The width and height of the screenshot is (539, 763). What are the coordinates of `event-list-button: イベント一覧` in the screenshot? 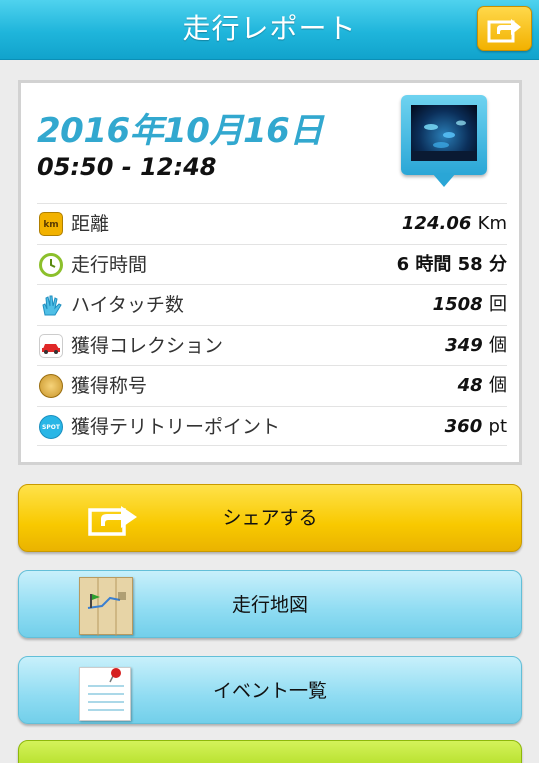 It's located at (270, 690).